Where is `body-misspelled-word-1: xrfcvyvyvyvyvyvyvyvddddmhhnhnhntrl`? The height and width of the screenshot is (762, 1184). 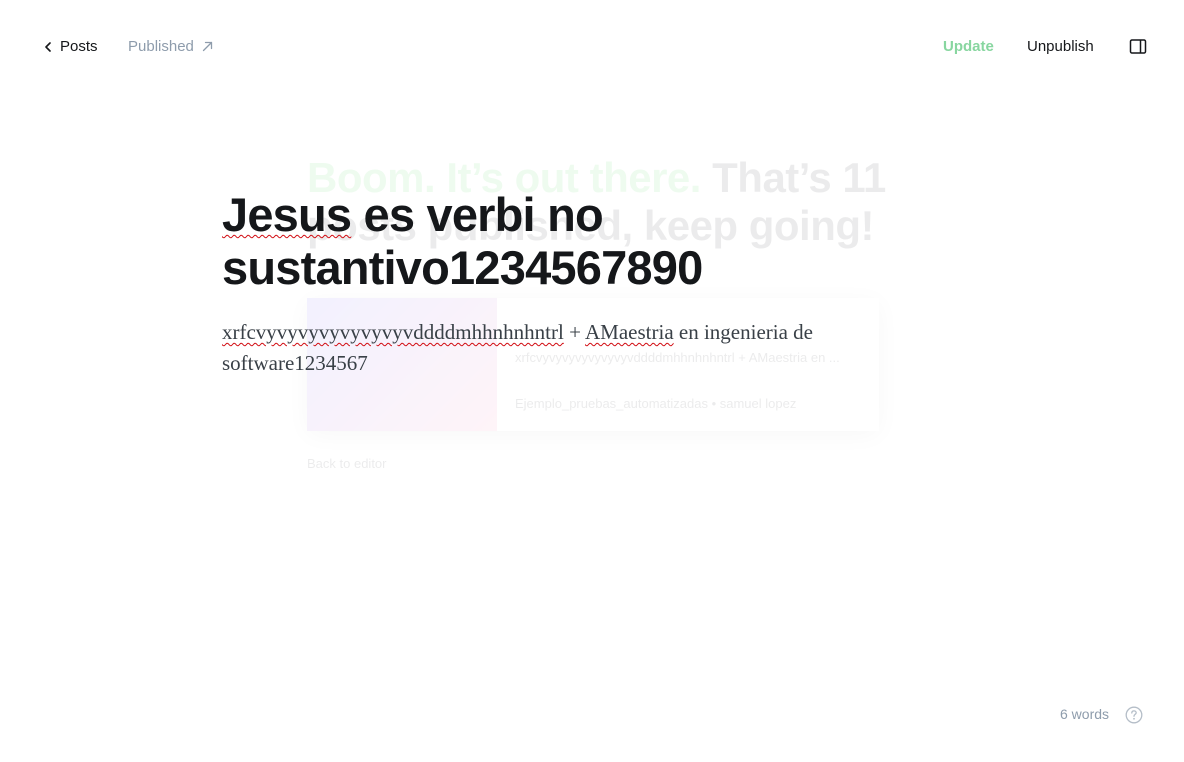
body-misspelled-word-1: xrfcvyvyvyvyvyvyvyvddddmhhnhnhntrl is located at coordinates (393, 332).